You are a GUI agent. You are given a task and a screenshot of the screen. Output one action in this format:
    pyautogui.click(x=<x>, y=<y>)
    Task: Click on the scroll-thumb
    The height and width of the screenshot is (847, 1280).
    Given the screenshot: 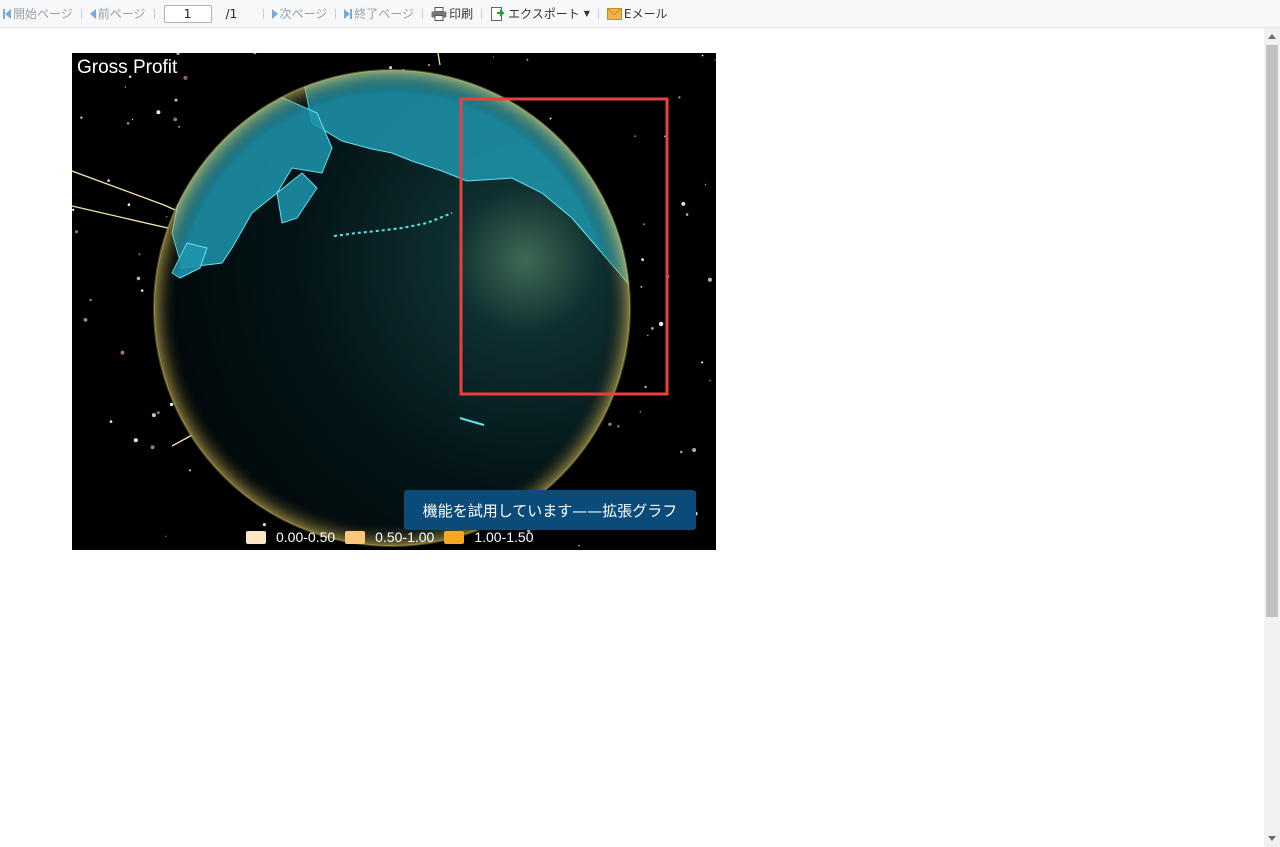 What is the action you would take?
    pyautogui.click(x=1272, y=331)
    